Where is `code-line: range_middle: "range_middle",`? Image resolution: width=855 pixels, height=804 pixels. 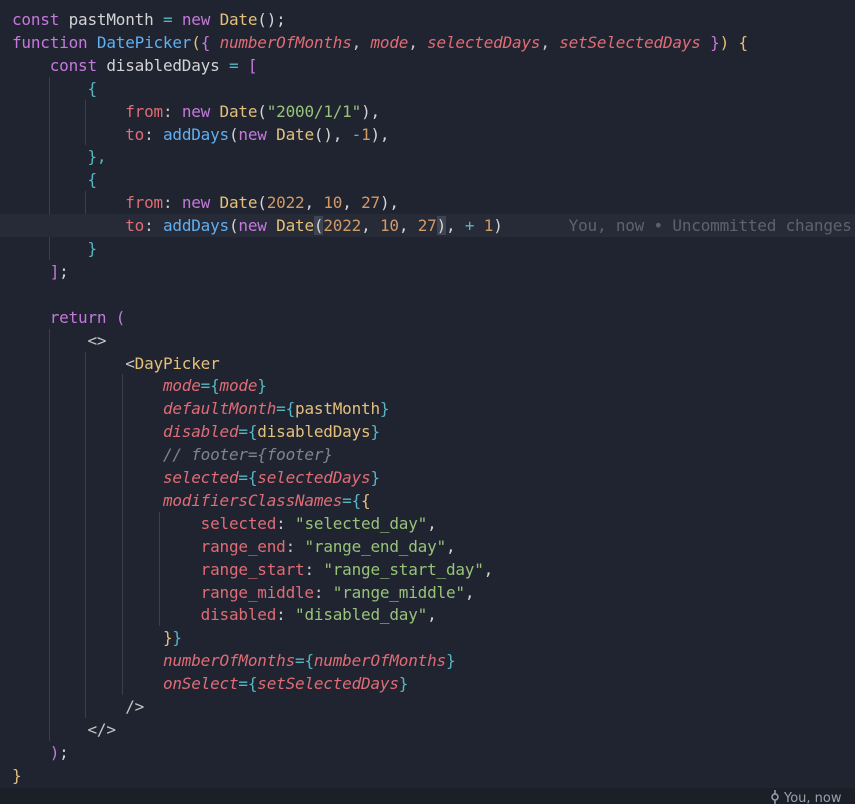
code-line: range_middle: "range_middle", is located at coordinates (243, 592).